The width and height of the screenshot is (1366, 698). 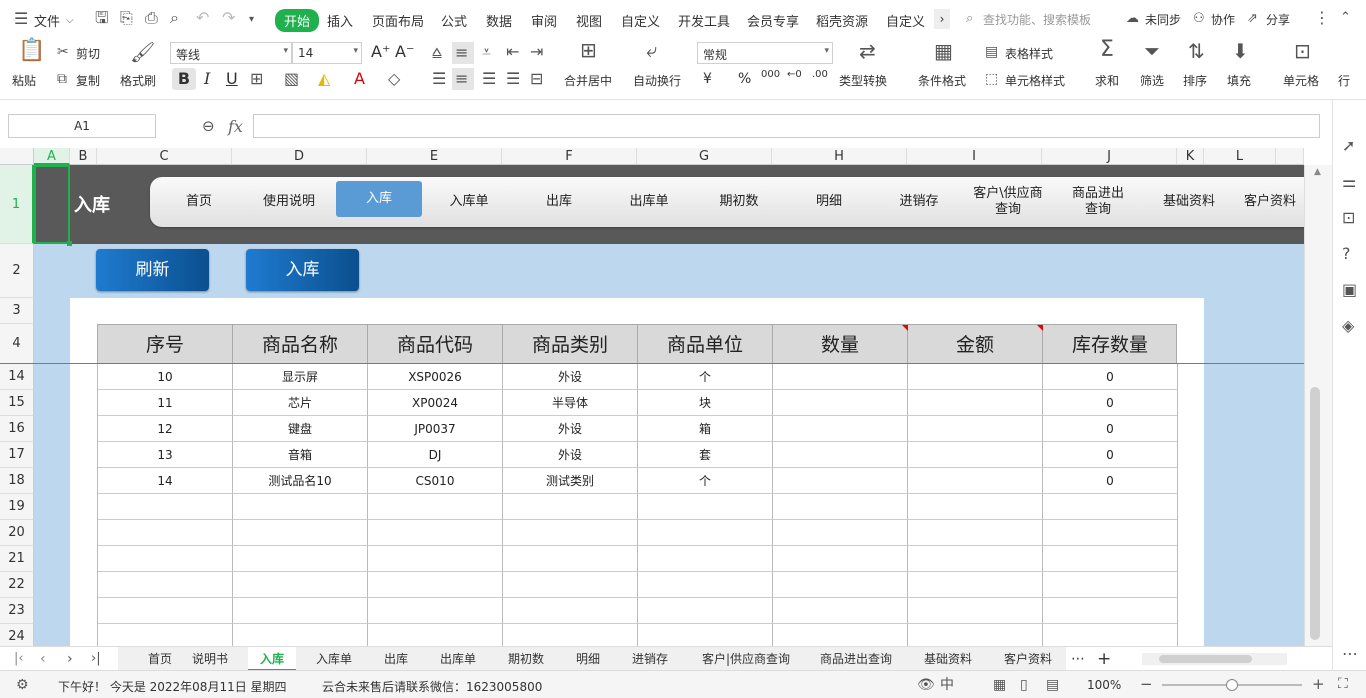 I want to click on table-cell: 半导体, so click(x=570, y=403).